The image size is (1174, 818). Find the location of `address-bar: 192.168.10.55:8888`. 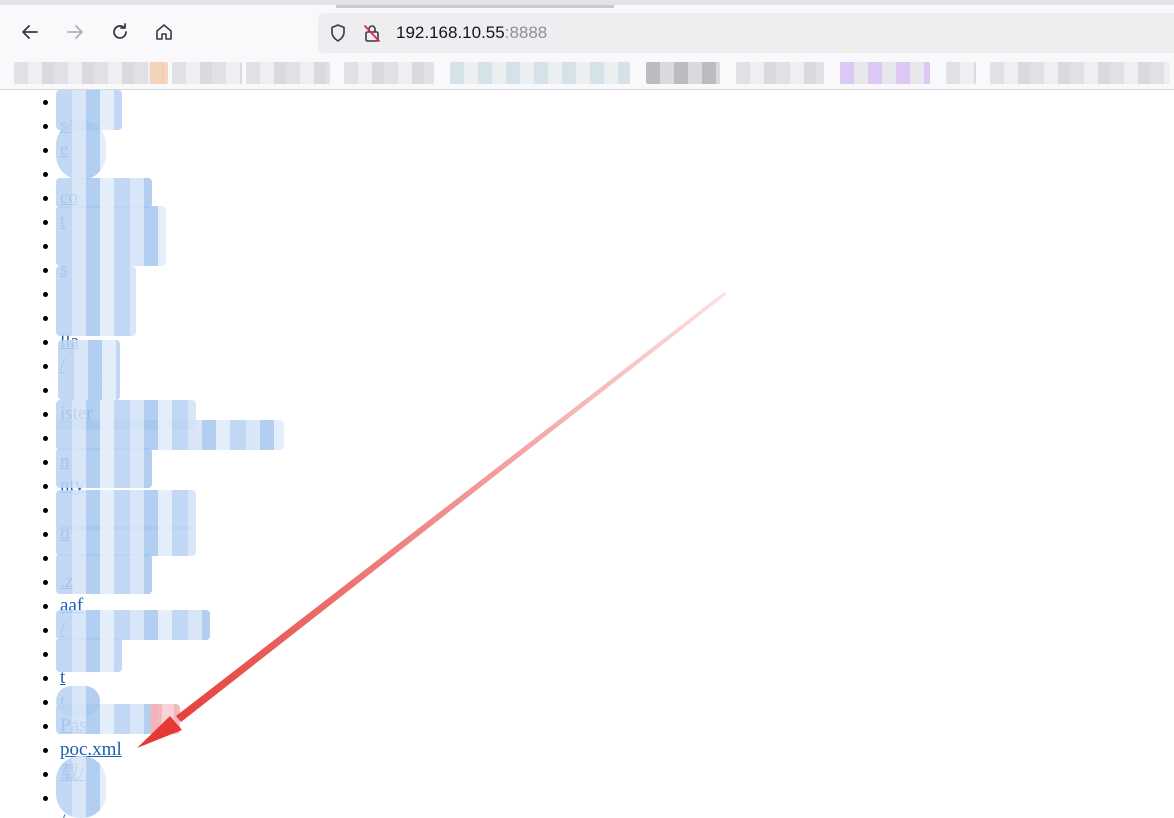

address-bar: 192.168.10.55:8888 is located at coordinates (746, 33).